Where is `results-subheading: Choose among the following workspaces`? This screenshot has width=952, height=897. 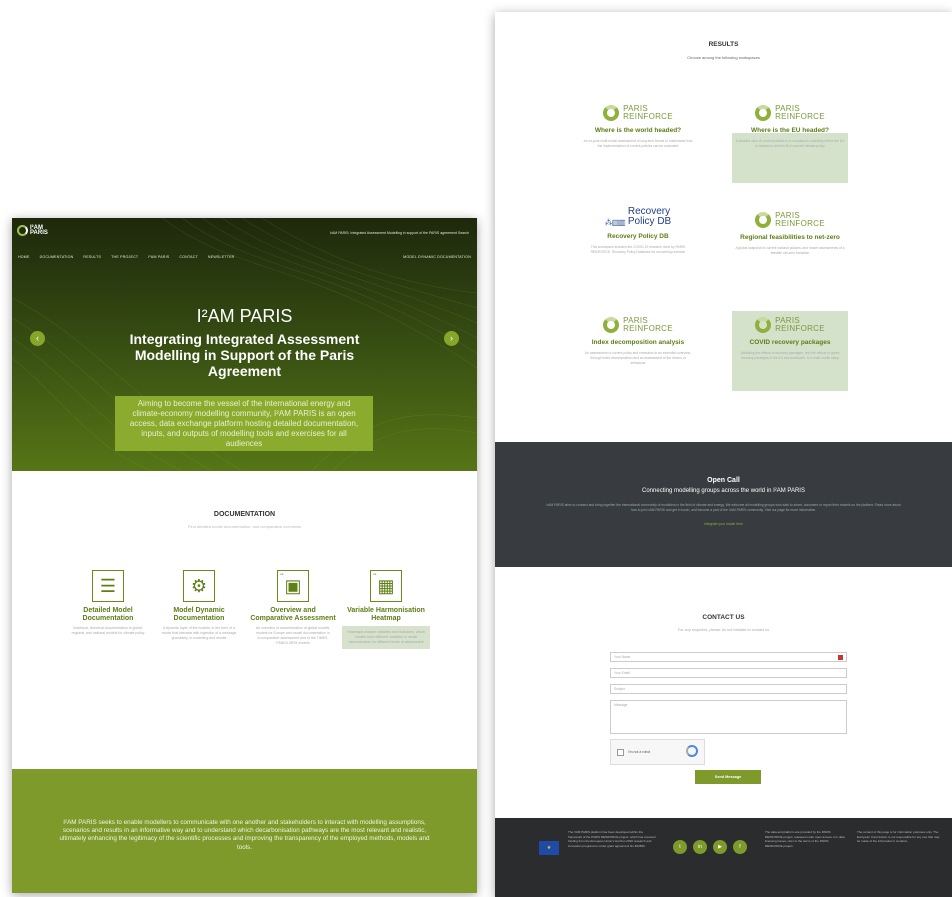 results-subheading: Choose among the following workspaces is located at coordinates (723, 57).